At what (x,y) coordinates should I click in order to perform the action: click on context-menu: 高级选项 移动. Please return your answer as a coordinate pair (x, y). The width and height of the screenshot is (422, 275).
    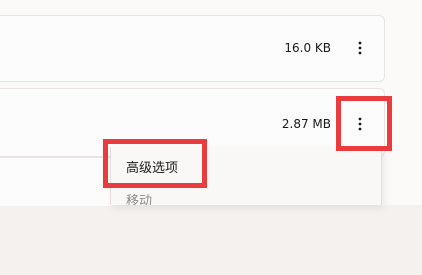
    Looking at the image, I should click on (246, 176).